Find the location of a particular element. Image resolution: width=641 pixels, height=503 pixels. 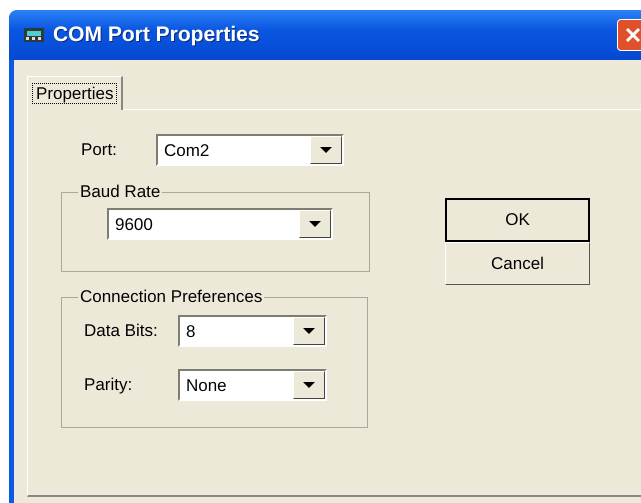

dropdown: None is located at coordinates (252, 385).